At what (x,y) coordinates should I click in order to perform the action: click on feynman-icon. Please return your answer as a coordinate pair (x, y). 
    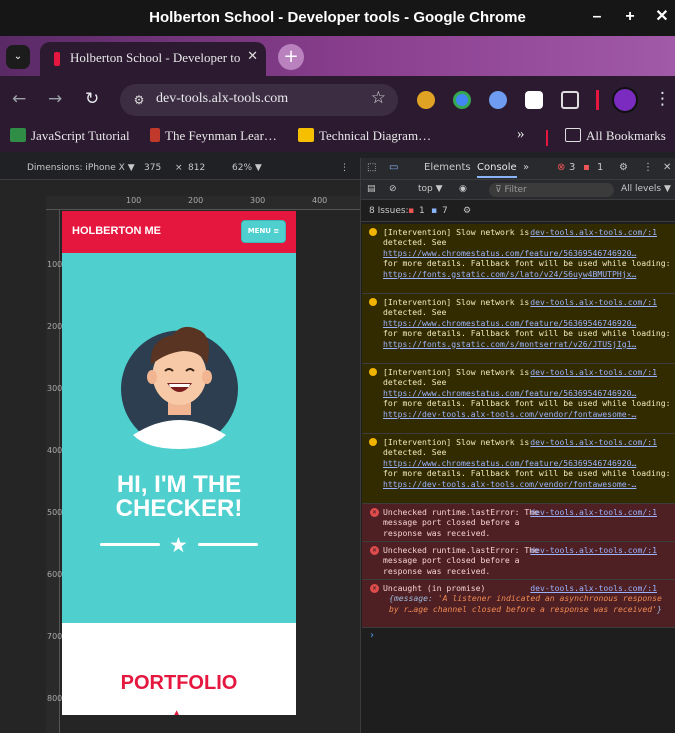
    Looking at the image, I should click on (155, 135).